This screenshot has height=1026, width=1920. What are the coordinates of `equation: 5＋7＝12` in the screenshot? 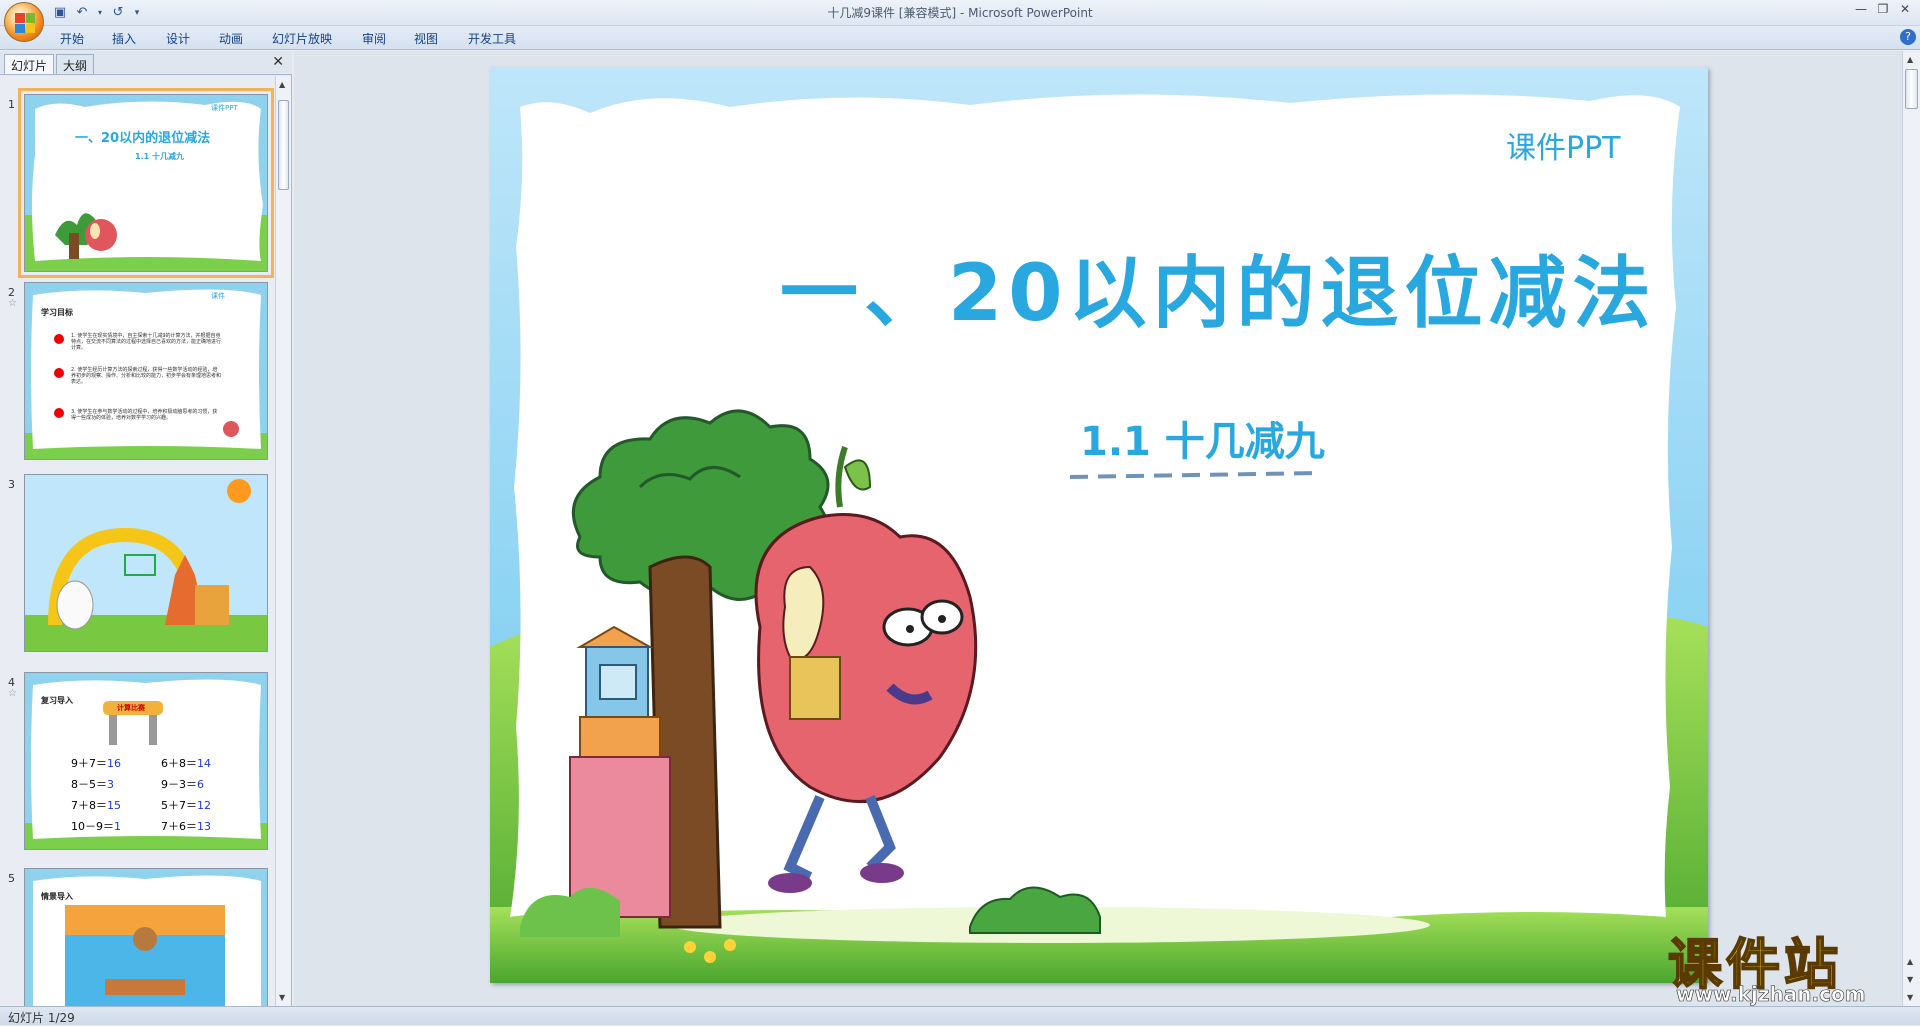 It's located at (186, 805).